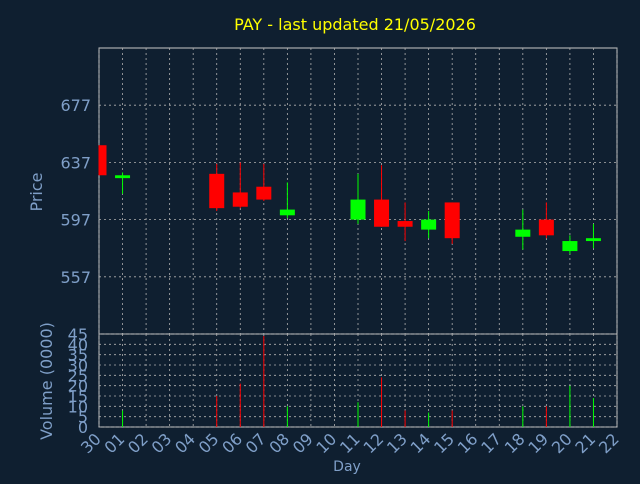  I want to click on price-tick-label: 677, so click(75, 105).